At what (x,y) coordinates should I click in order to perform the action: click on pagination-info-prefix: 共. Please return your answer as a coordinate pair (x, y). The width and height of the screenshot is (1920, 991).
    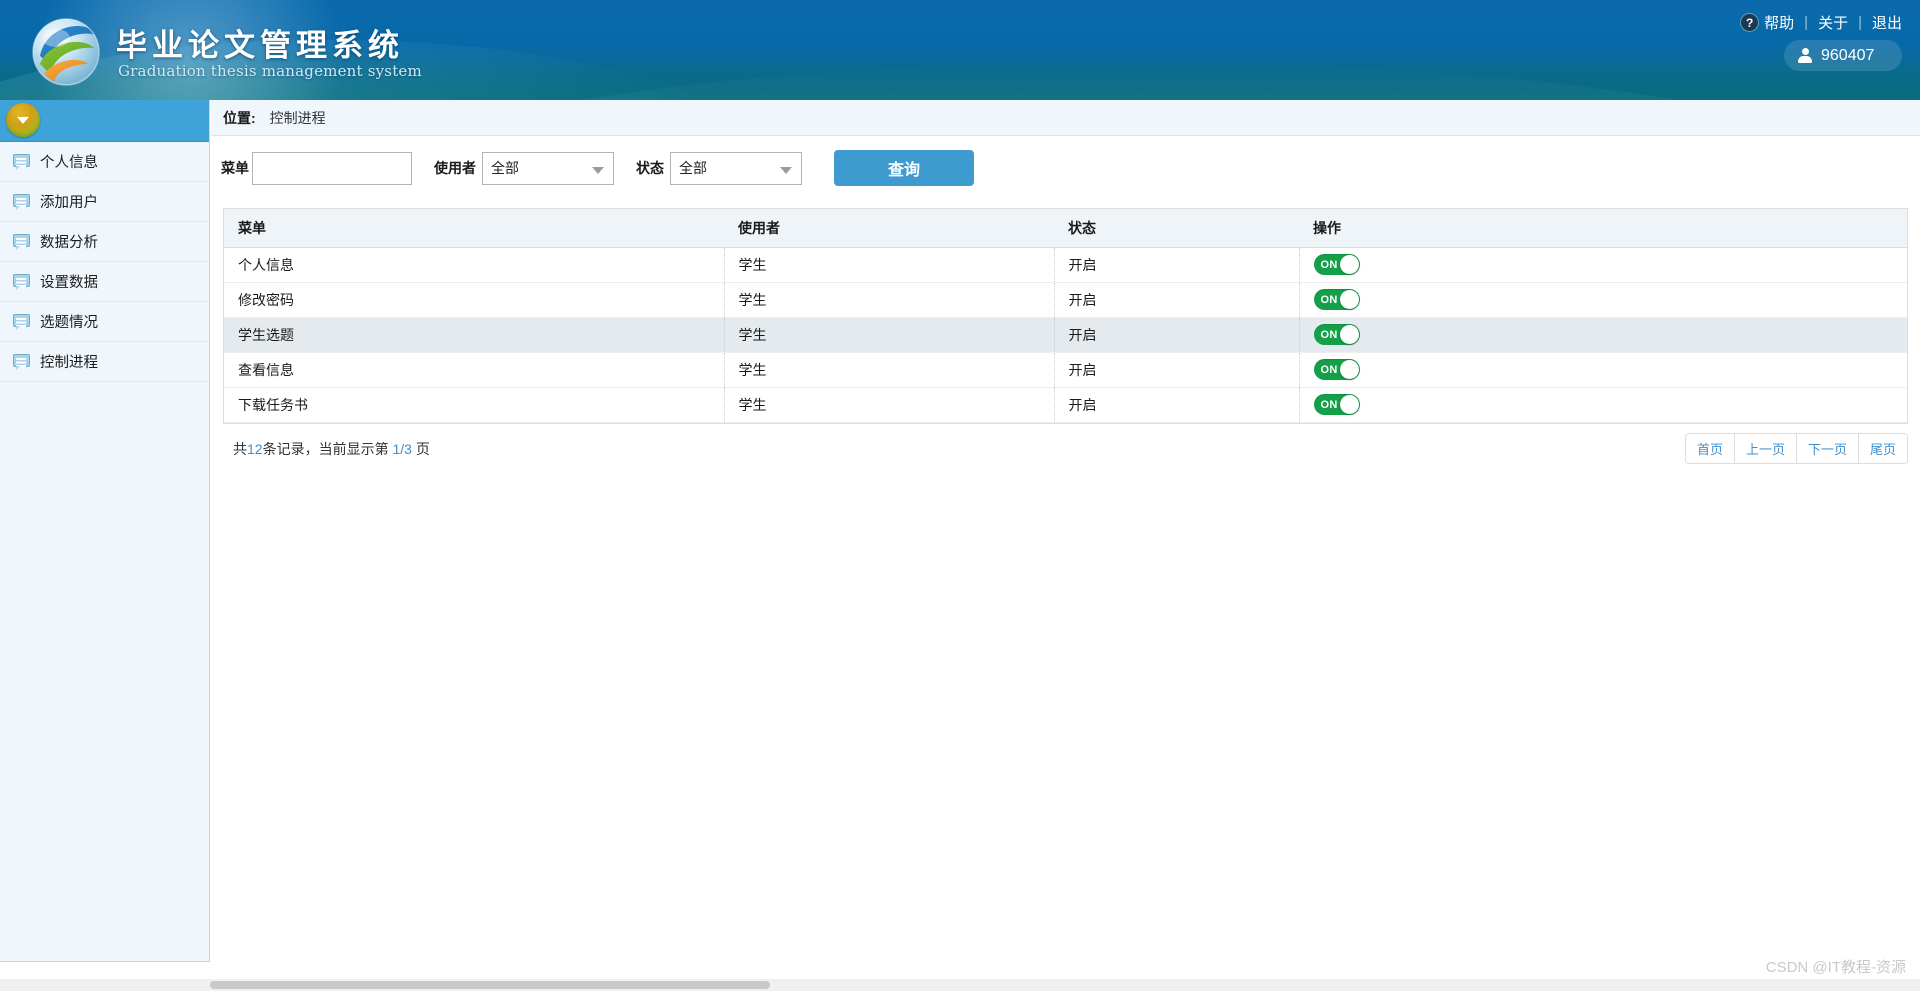
    Looking at the image, I should click on (240, 448).